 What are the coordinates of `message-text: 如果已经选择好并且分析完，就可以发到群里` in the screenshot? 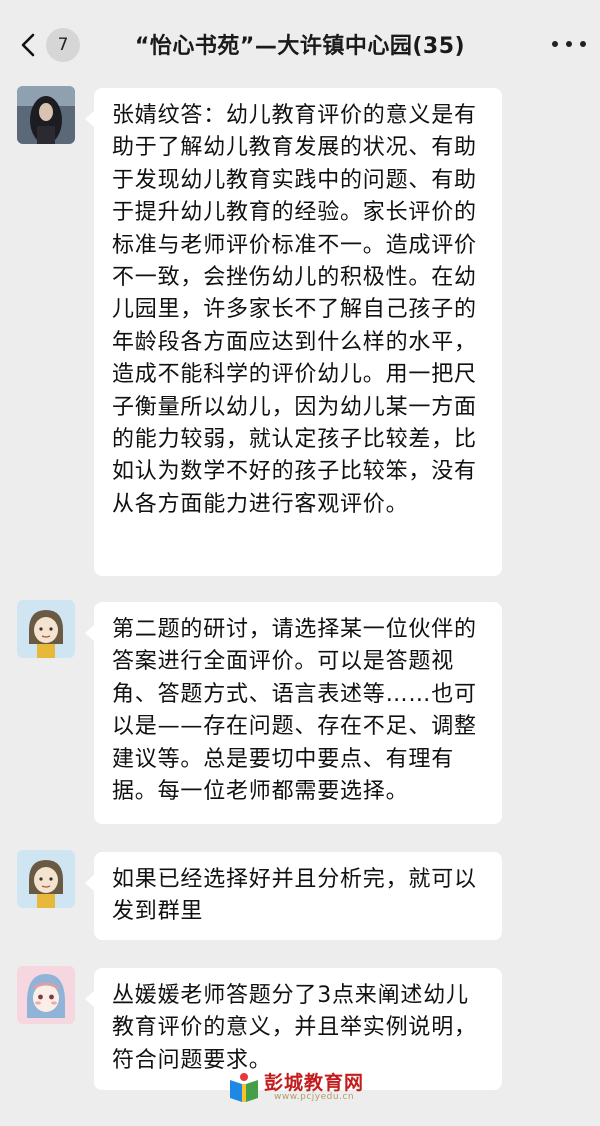 It's located at (294, 896).